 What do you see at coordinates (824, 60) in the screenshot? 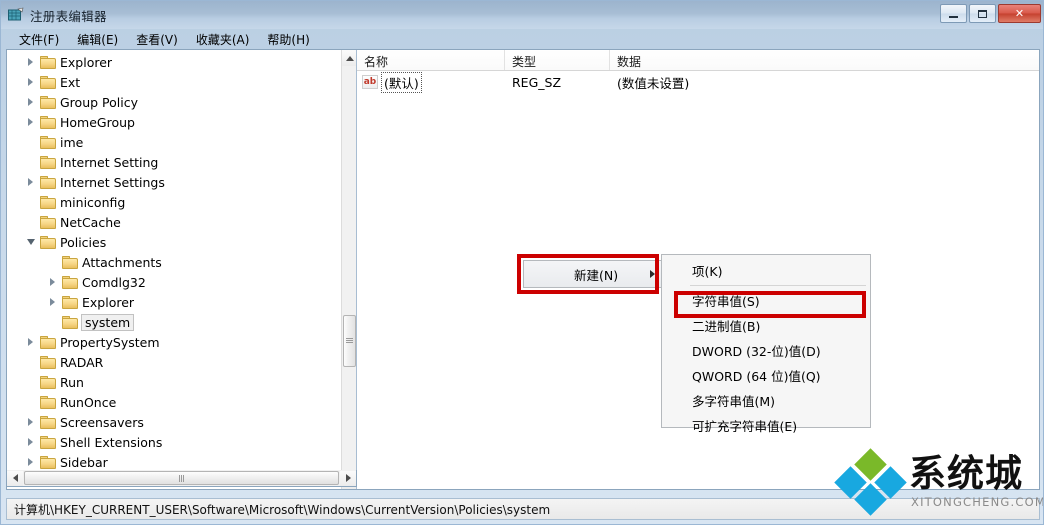
I see `column-header-data: 数据` at bounding box center [824, 60].